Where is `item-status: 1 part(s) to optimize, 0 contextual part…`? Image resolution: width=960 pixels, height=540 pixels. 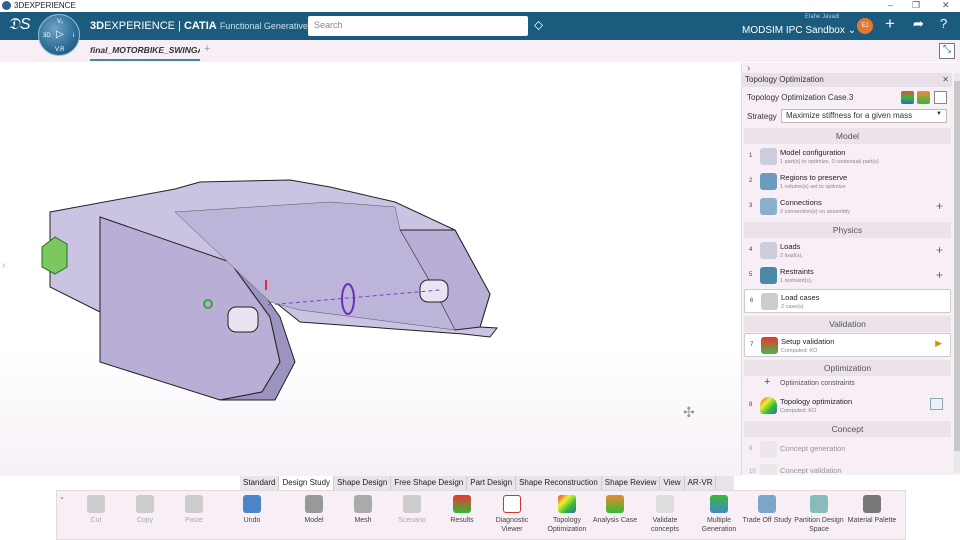
item-status: 1 part(s) to optimize, 0 contextual part… is located at coordinates (829, 162).